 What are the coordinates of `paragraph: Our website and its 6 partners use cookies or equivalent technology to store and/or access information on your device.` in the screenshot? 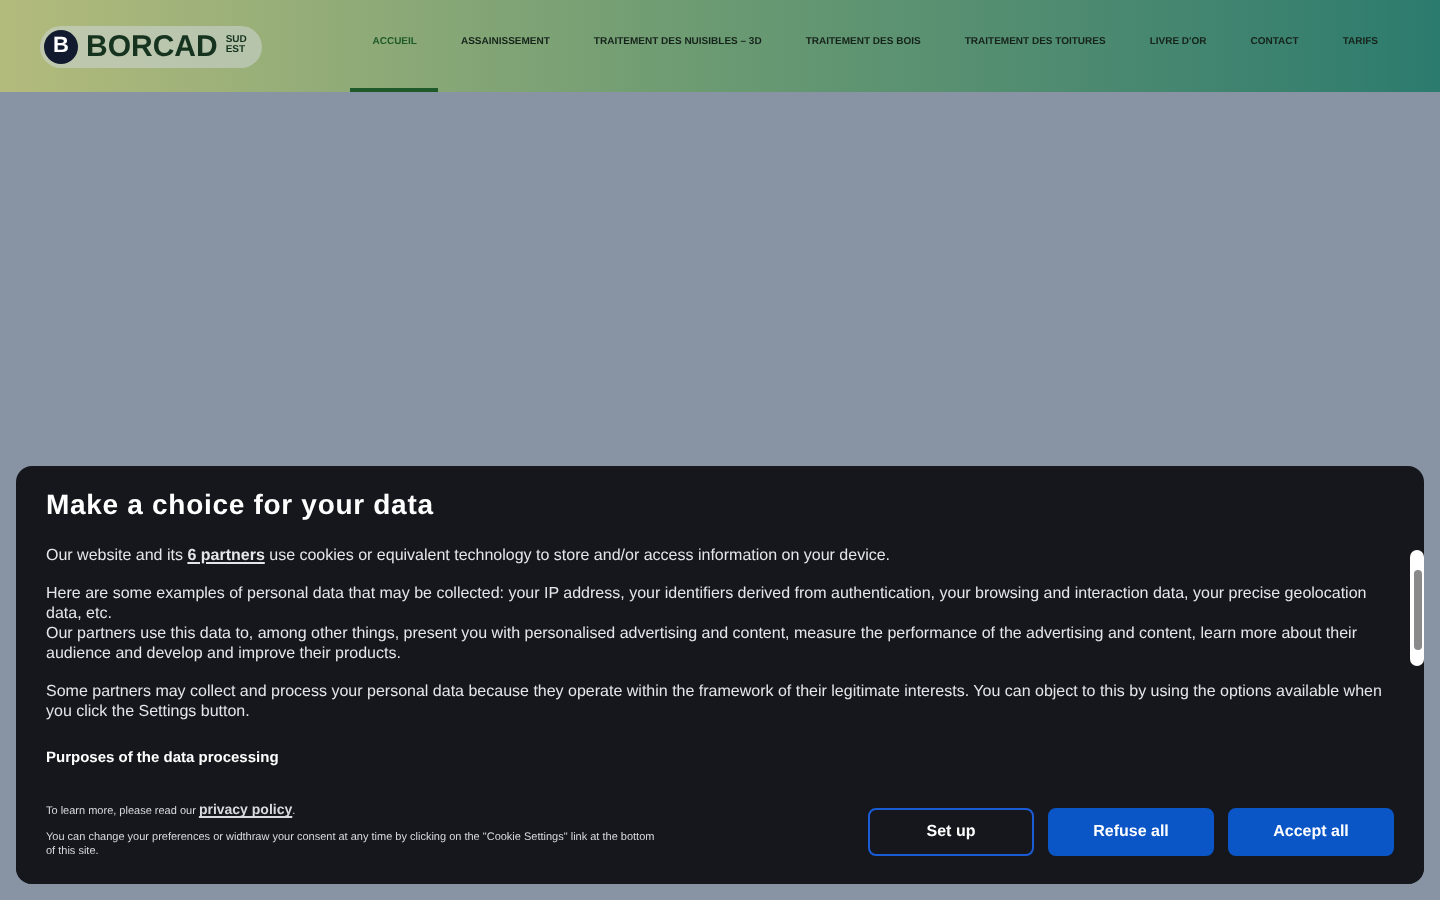 It's located at (469, 556).